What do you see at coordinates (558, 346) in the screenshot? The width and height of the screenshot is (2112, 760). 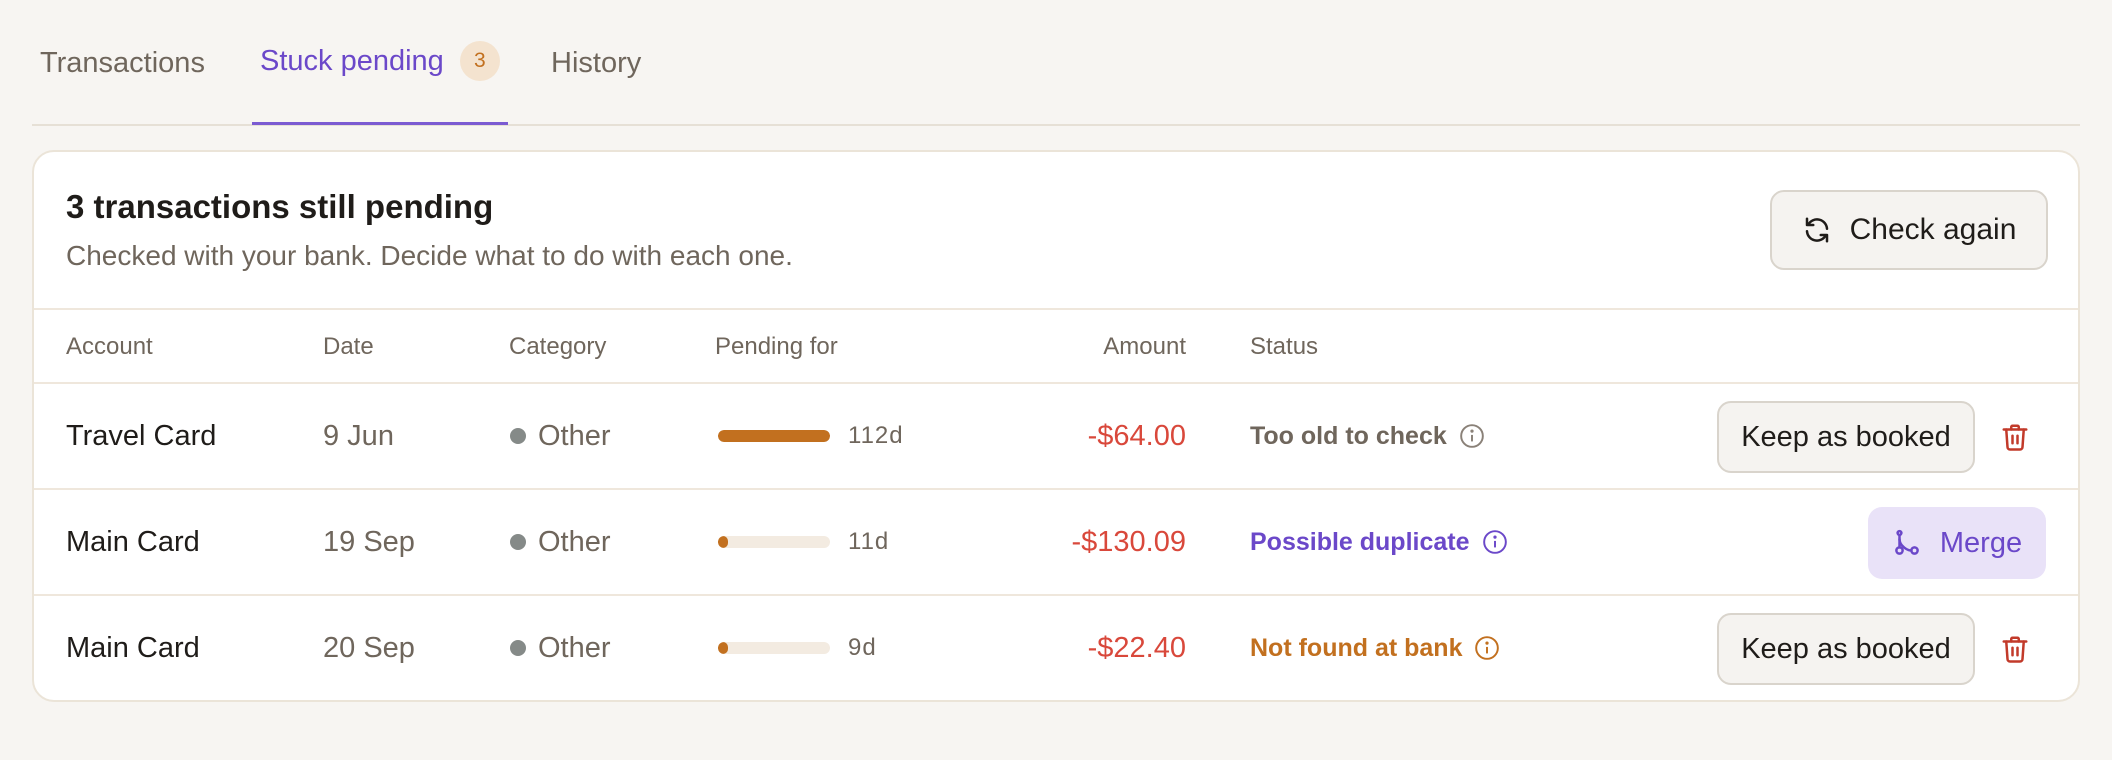 I see `column-header-category: Category` at bounding box center [558, 346].